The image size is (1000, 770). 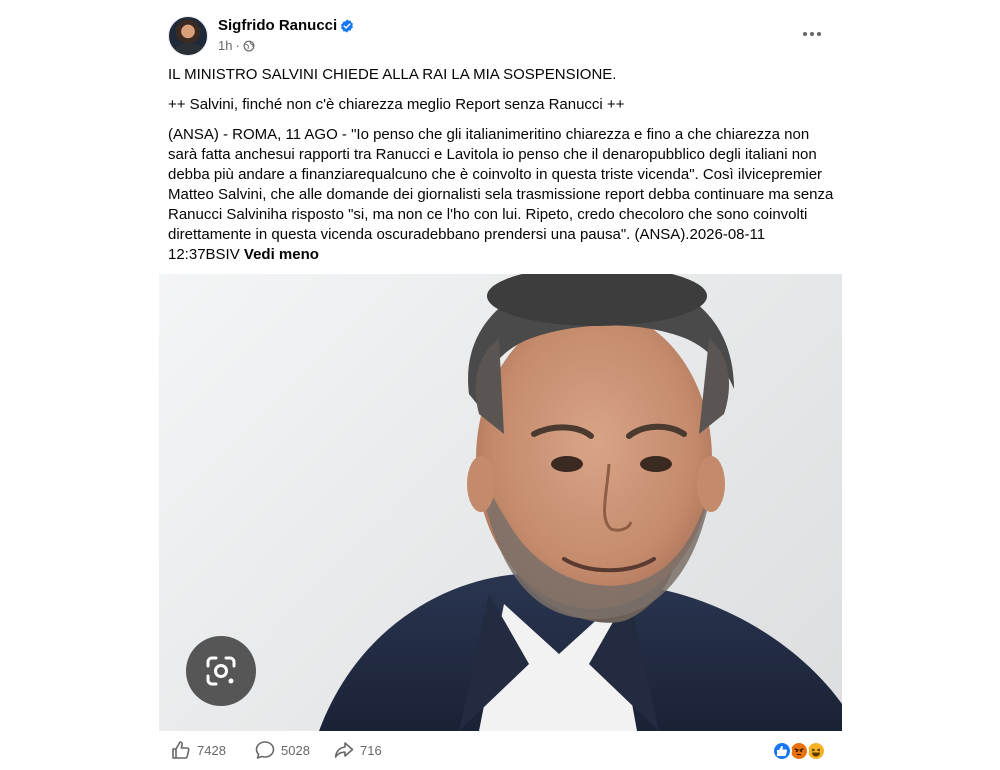 I want to click on post-footer: 7428 5028 716, so click(x=500, y=753).